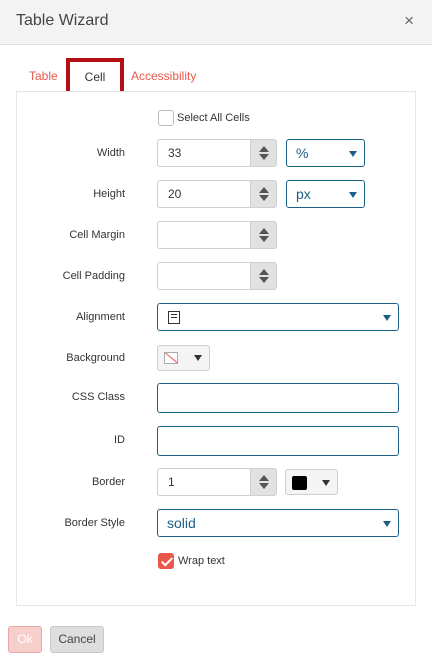 The image size is (432, 662). What do you see at coordinates (409, 21) in the screenshot?
I see `close-icon: ×` at bounding box center [409, 21].